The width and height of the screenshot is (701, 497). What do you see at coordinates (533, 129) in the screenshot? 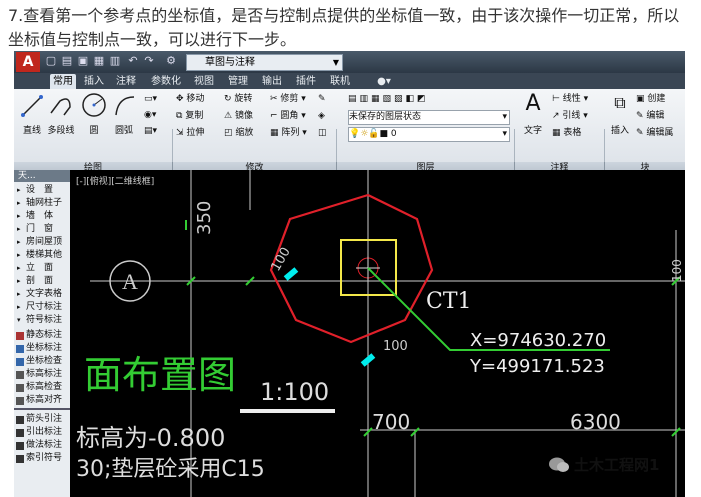
I see `text-button: 文字` at bounding box center [533, 129].